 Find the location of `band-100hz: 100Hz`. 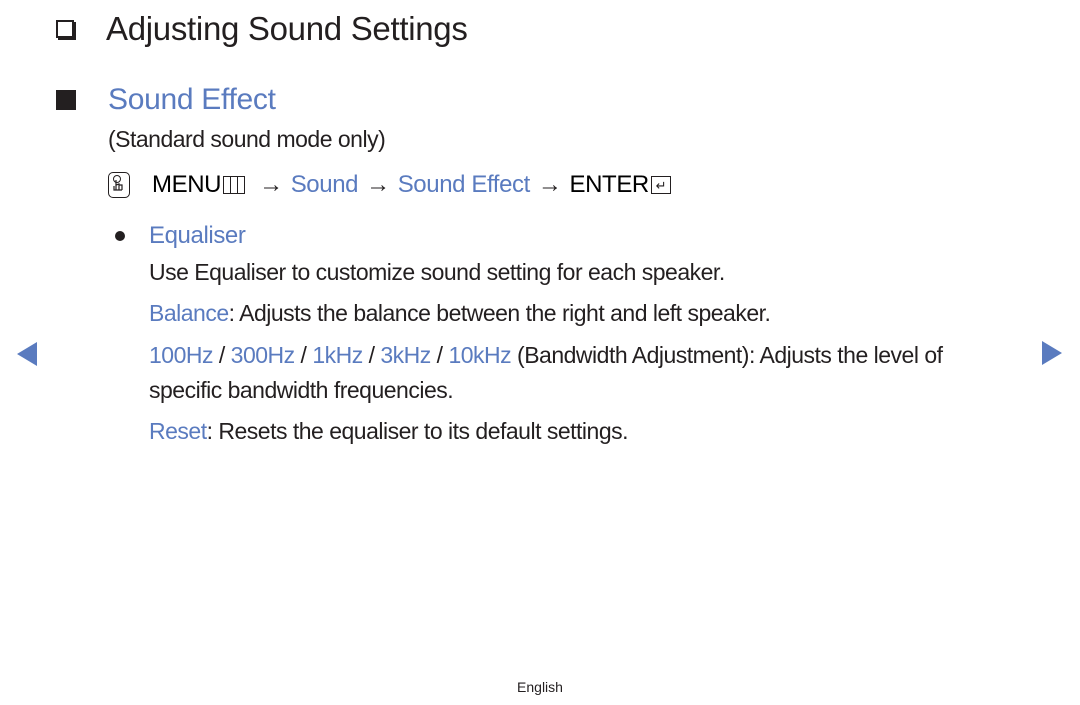

band-100hz: 100Hz is located at coordinates (181, 355).